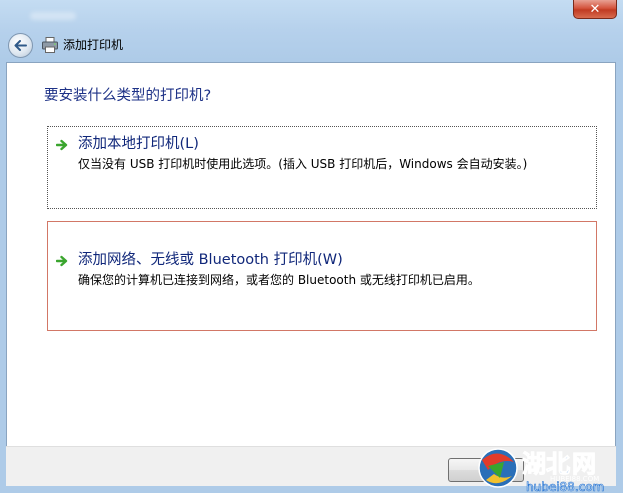 Image resolution: width=623 pixels, height=493 pixels. I want to click on option-description-network: 确保您的计算机已连接到网络，或者您的 Bluetooth 或无线打印机已启用。, so click(279, 280).